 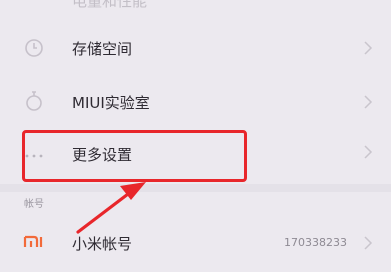 What do you see at coordinates (110, 5) in the screenshot?
I see `settings-row-power-label: 电量和性能` at bounding box center [110, 5].